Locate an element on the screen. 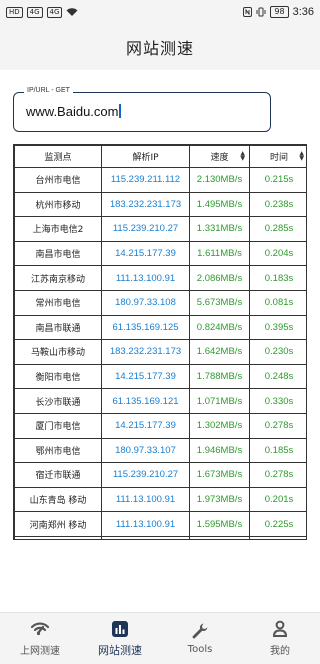 This screenshot has width=320, height=664. table-row: 河南郑州 移动 111.13.100.91 1.595MB/s 0.225s is located at coordinates (160, 524).